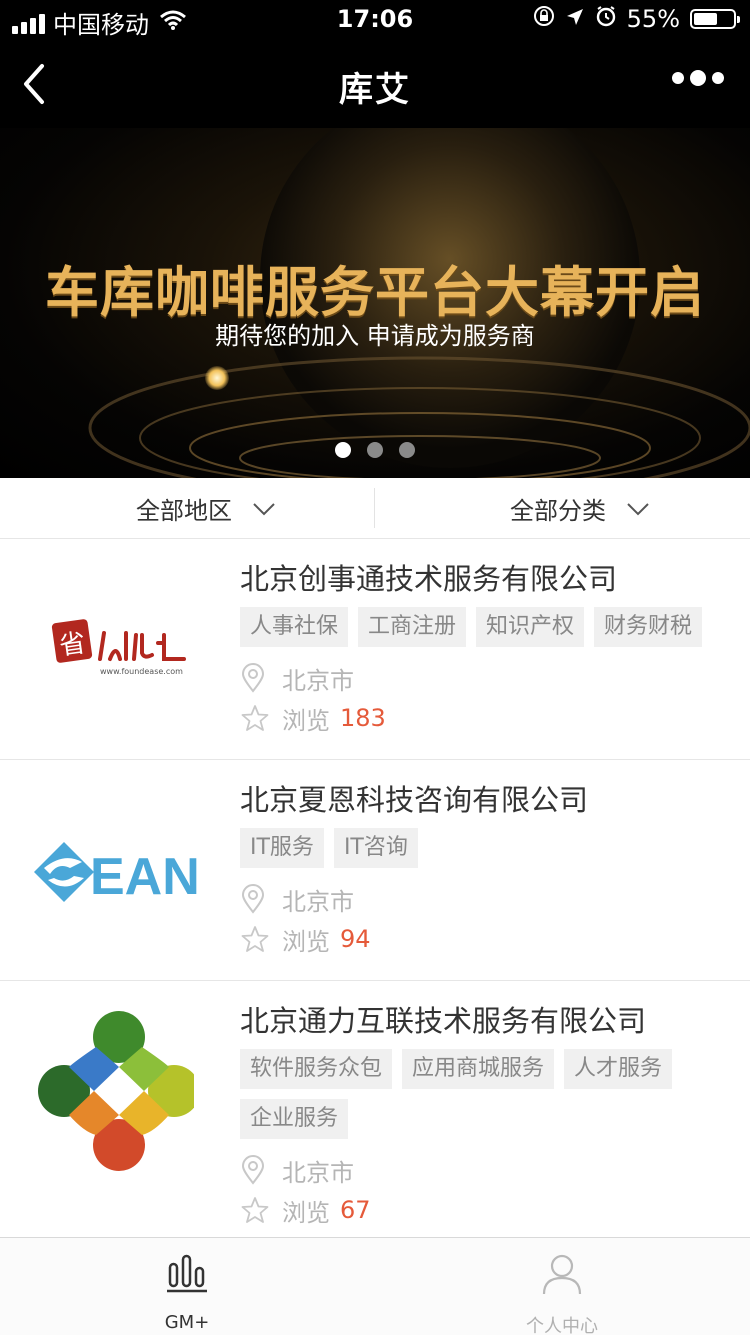  What do you see at coordinates (187, 1322) in the screenshot?
I see `tab-label: GM+` at bounding box center [187, 1322].